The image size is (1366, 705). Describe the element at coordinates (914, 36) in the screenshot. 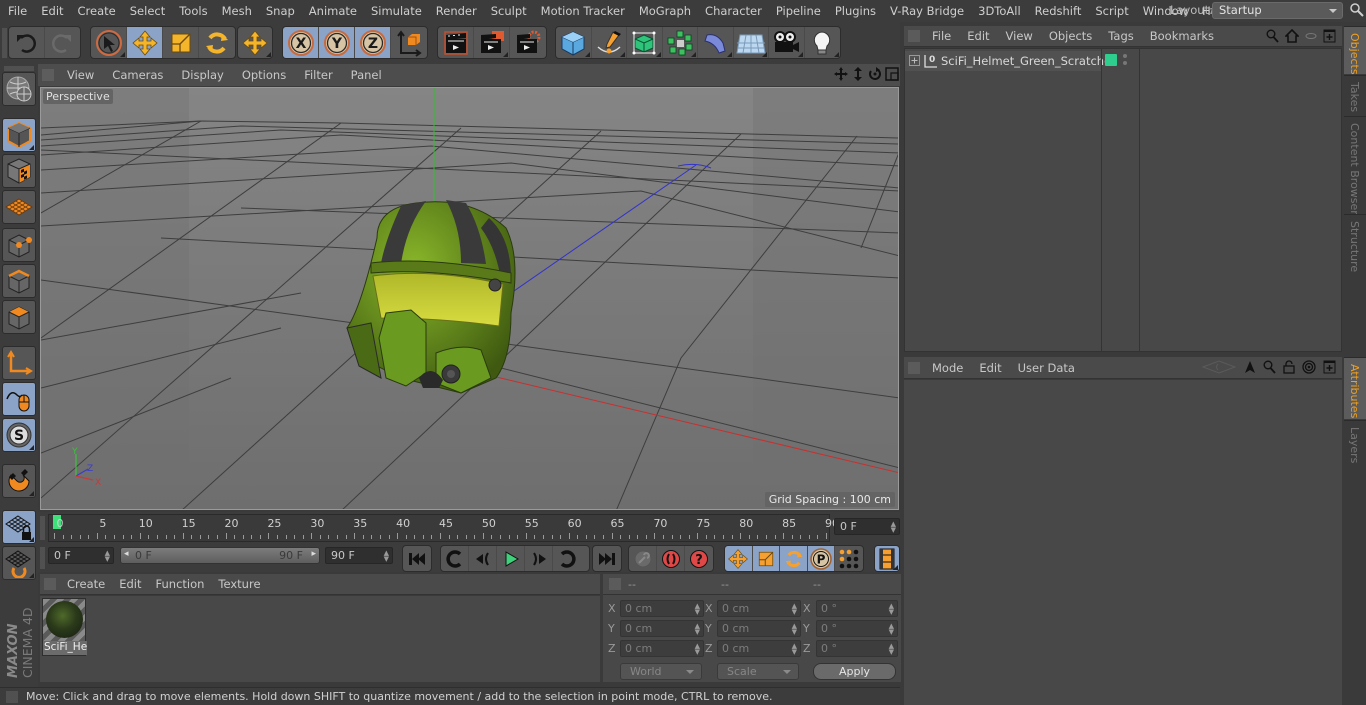

I see `object-manager-grip` at that location.